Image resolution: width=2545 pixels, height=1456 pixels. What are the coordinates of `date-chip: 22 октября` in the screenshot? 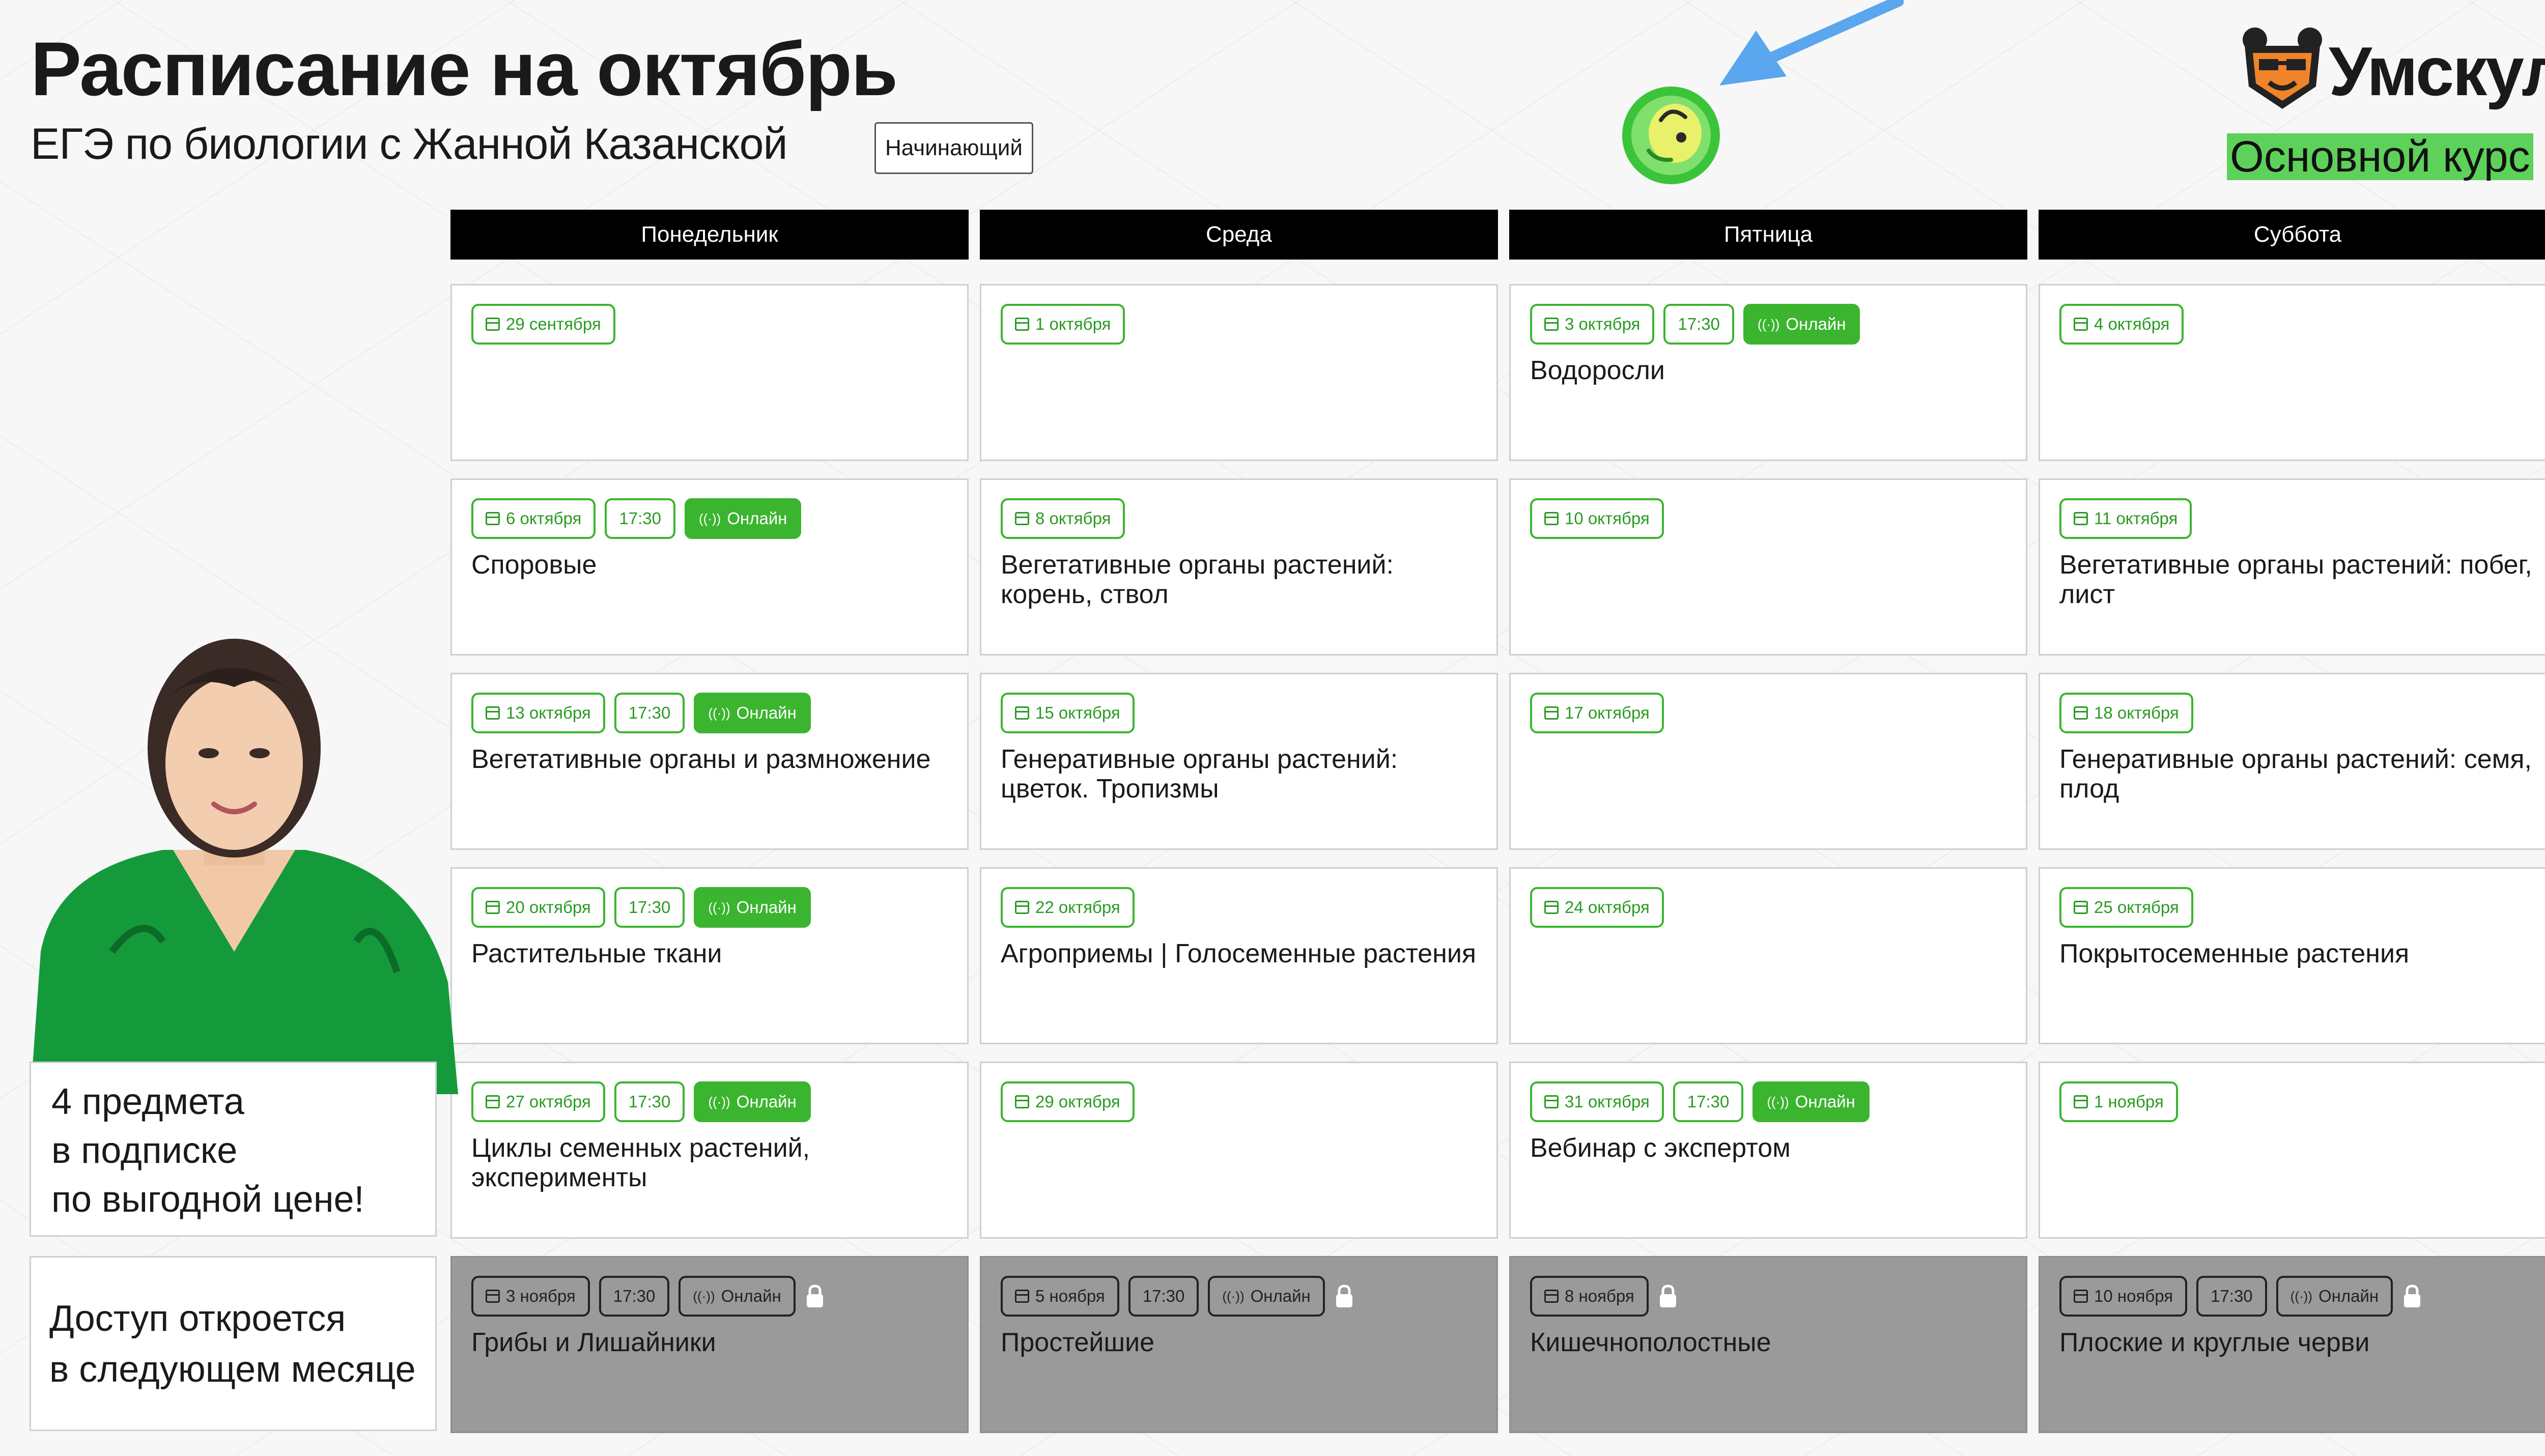 It's located at (1068, 907).